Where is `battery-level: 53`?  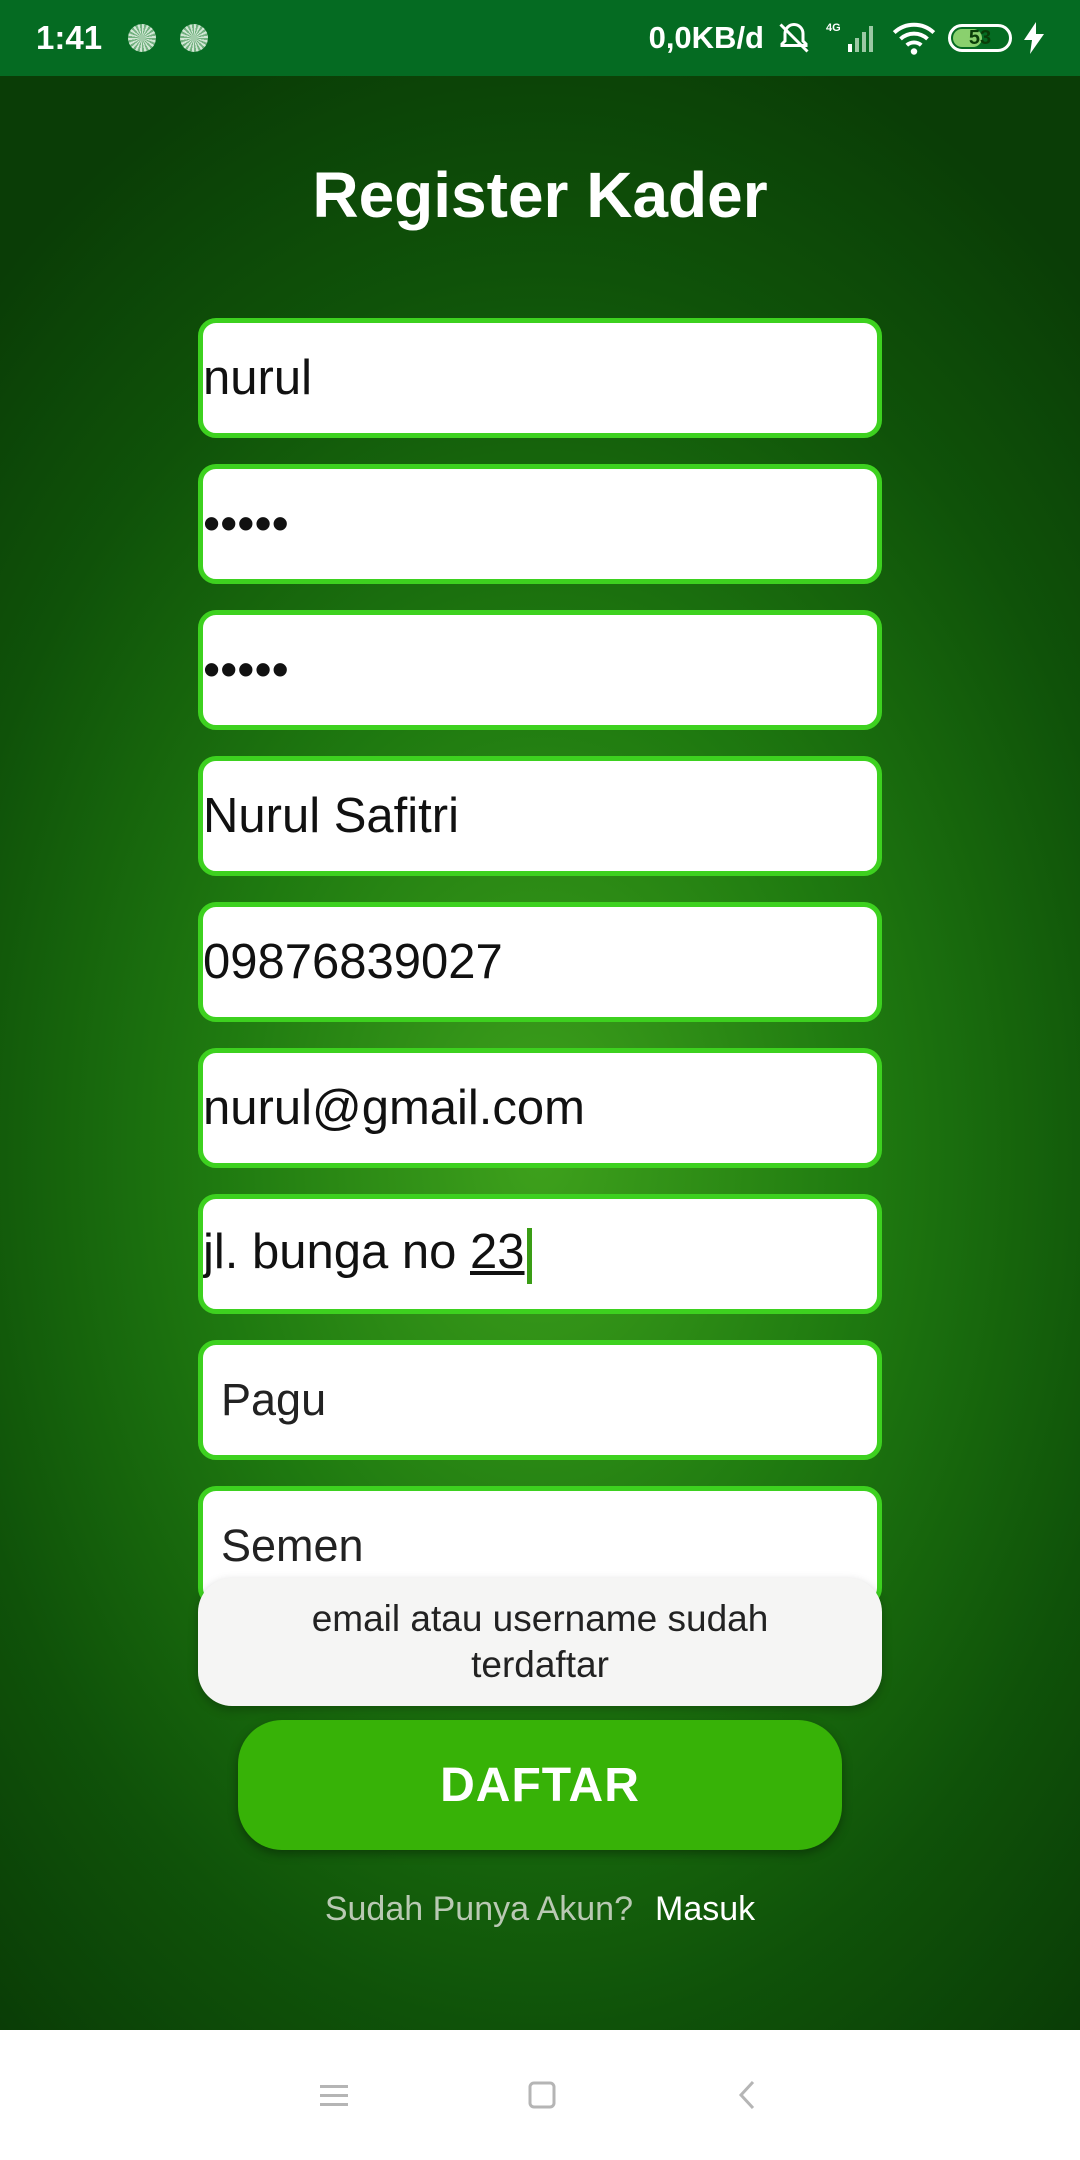 battery-level: 53 is located at coordinates (980, 37).